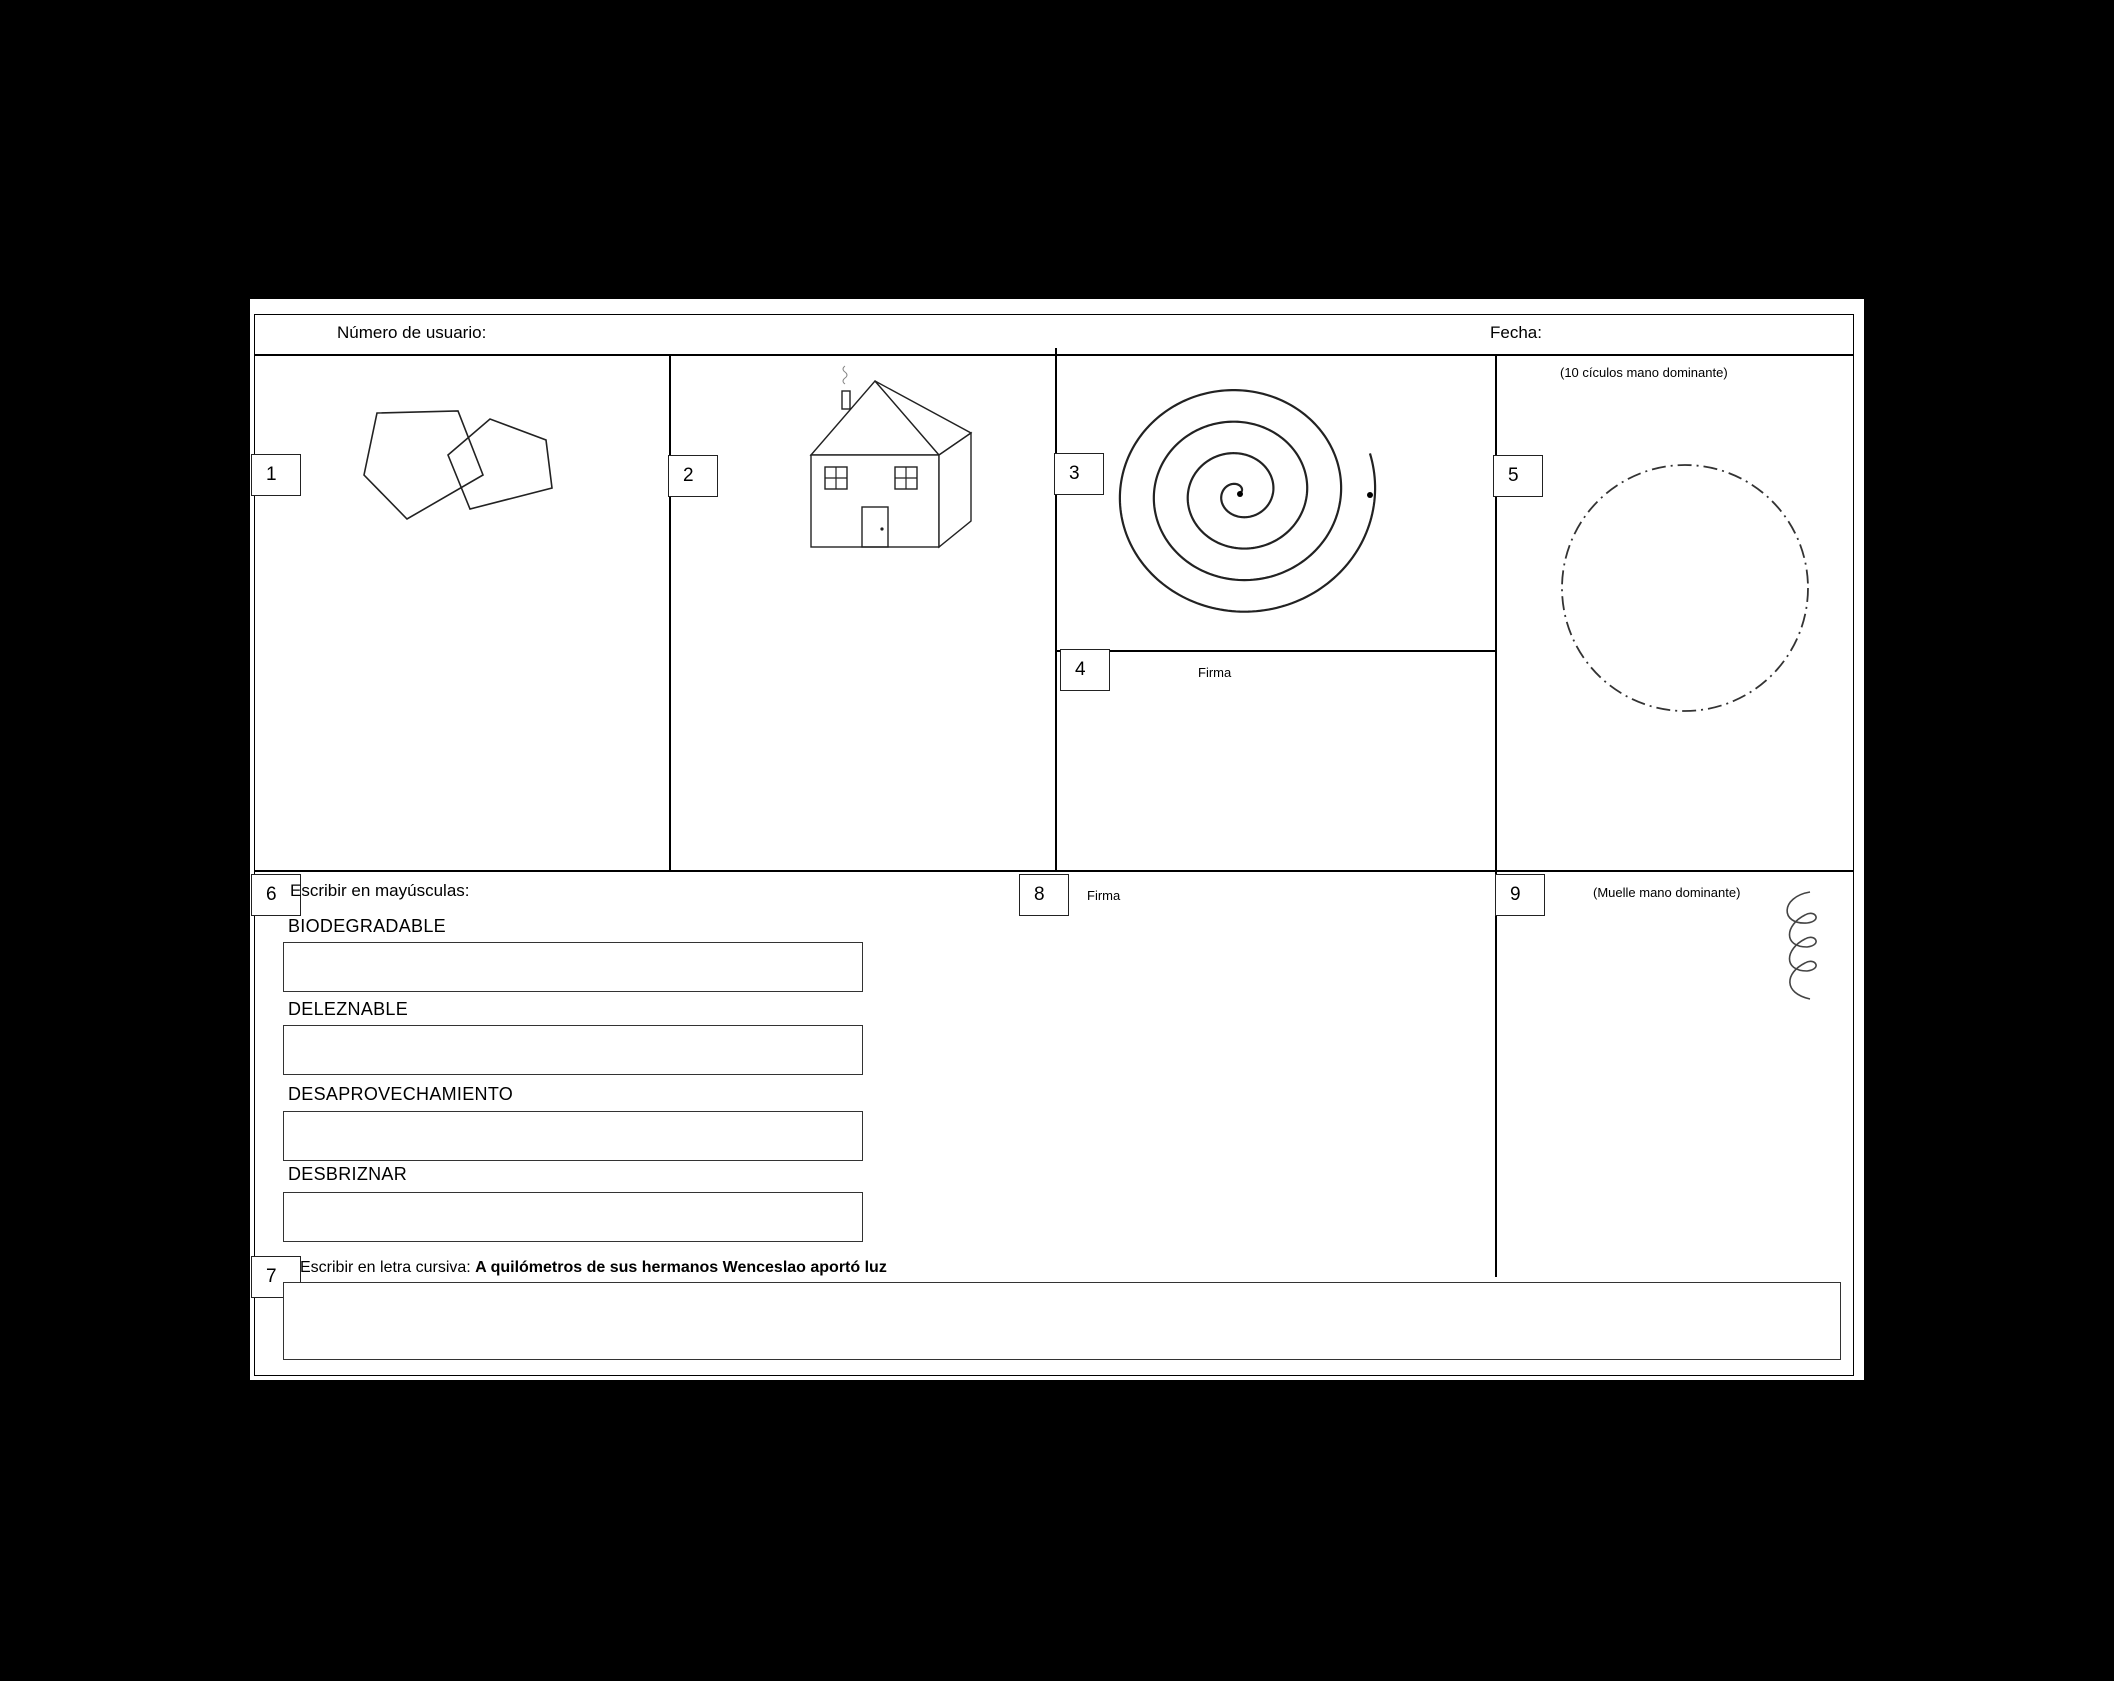 This screenshot has width=2114, height=1681. What do you see at coordinates (348, 1009) in the screenshot?
I see `word-deleznable: DELEZNABLE` at bounding box center [348, 1009].